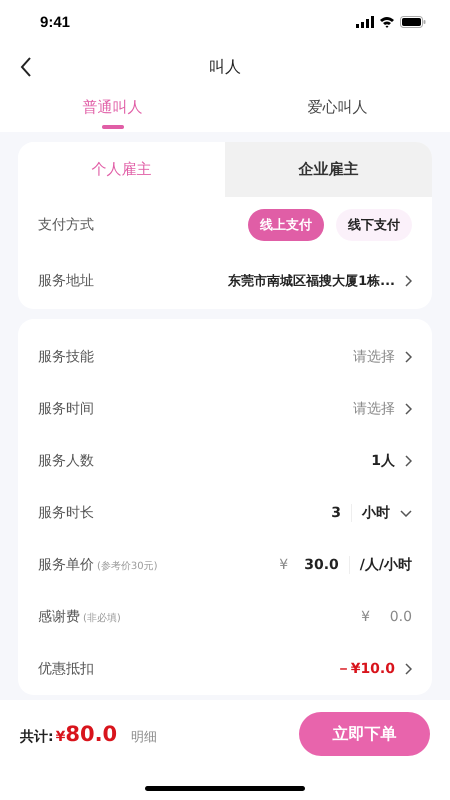  I want to click on price-value: 30.0, so click(321, 565).